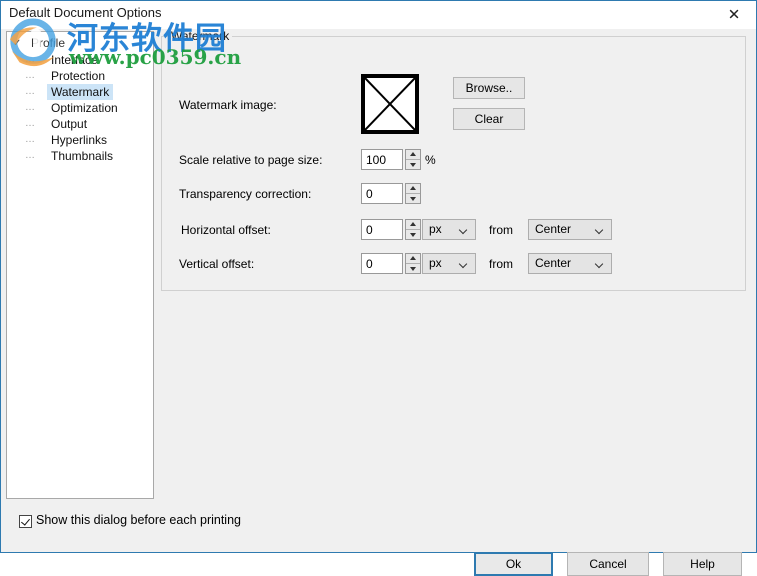 The height and width of the screenshot is (576, 757). Describe the element at coordinates (228, 105) in the screenshot. I see `watermark-image-label: Watermark image:` at that location.